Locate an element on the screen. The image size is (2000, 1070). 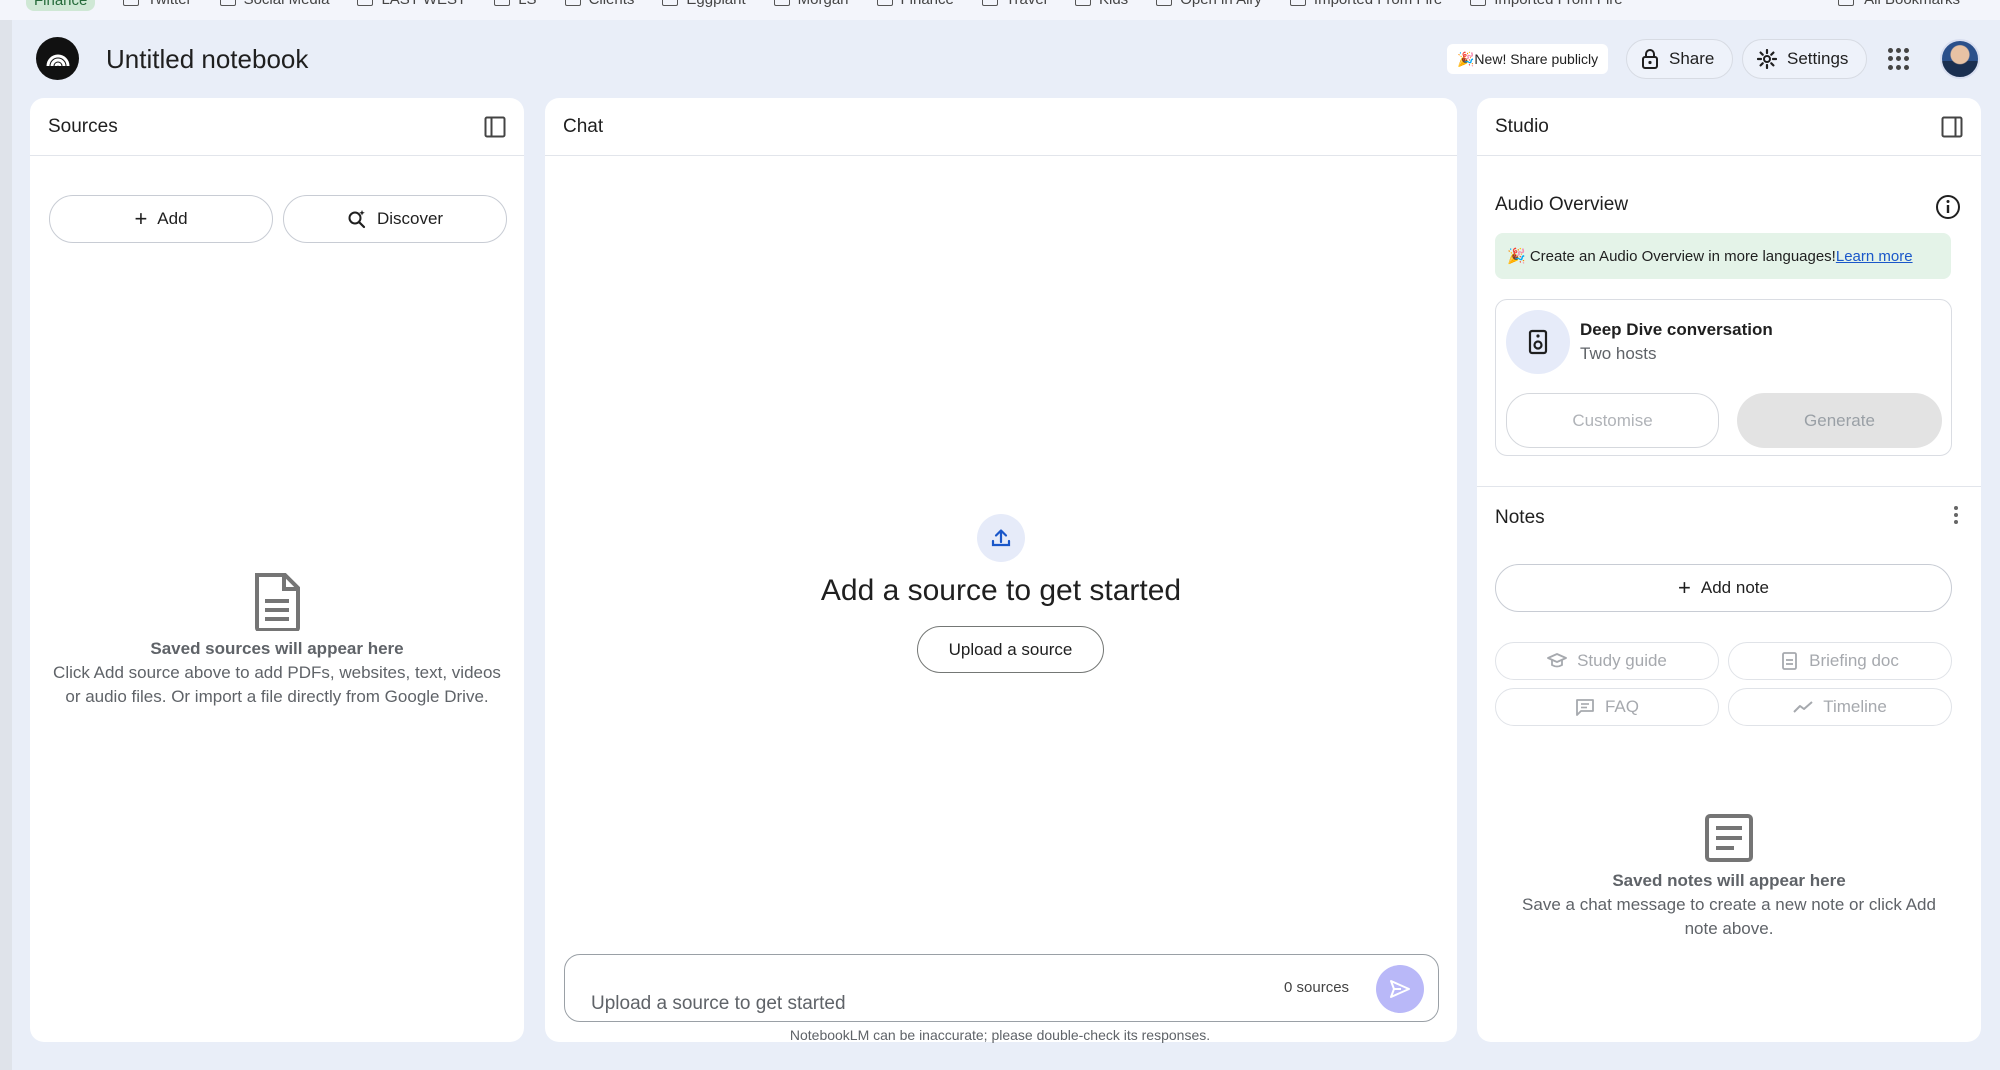
bookmark-item: Twitter is located at coordinates (157, 4).